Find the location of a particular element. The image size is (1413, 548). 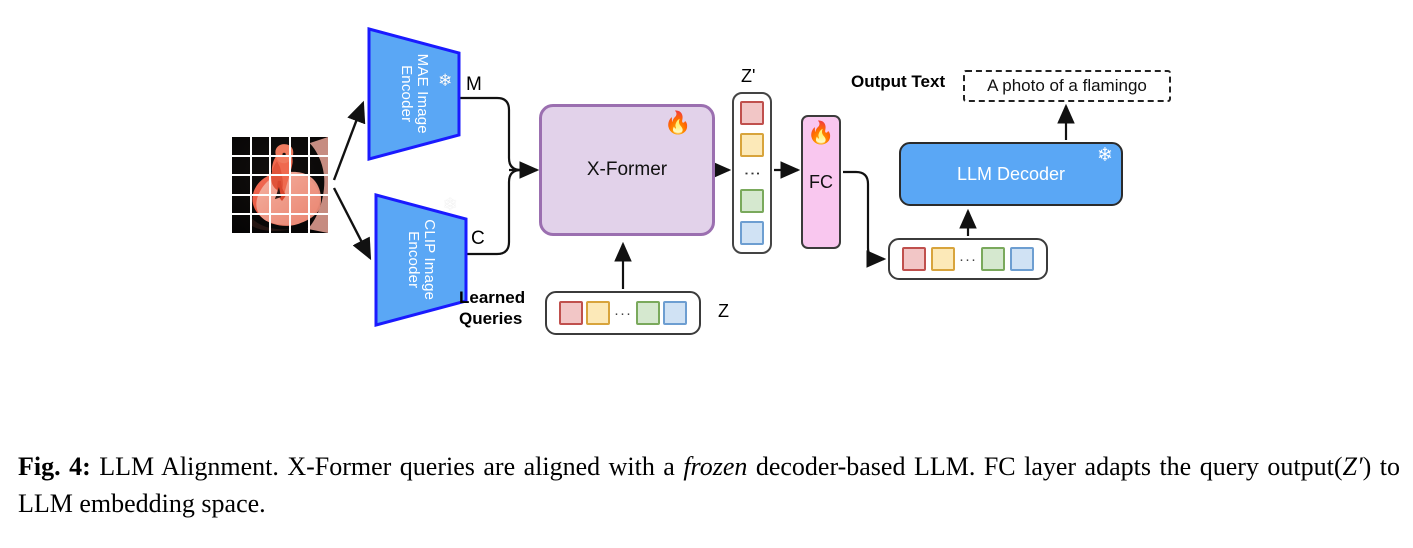

output-text-label: Output Text is located at coordinates (898, 81).